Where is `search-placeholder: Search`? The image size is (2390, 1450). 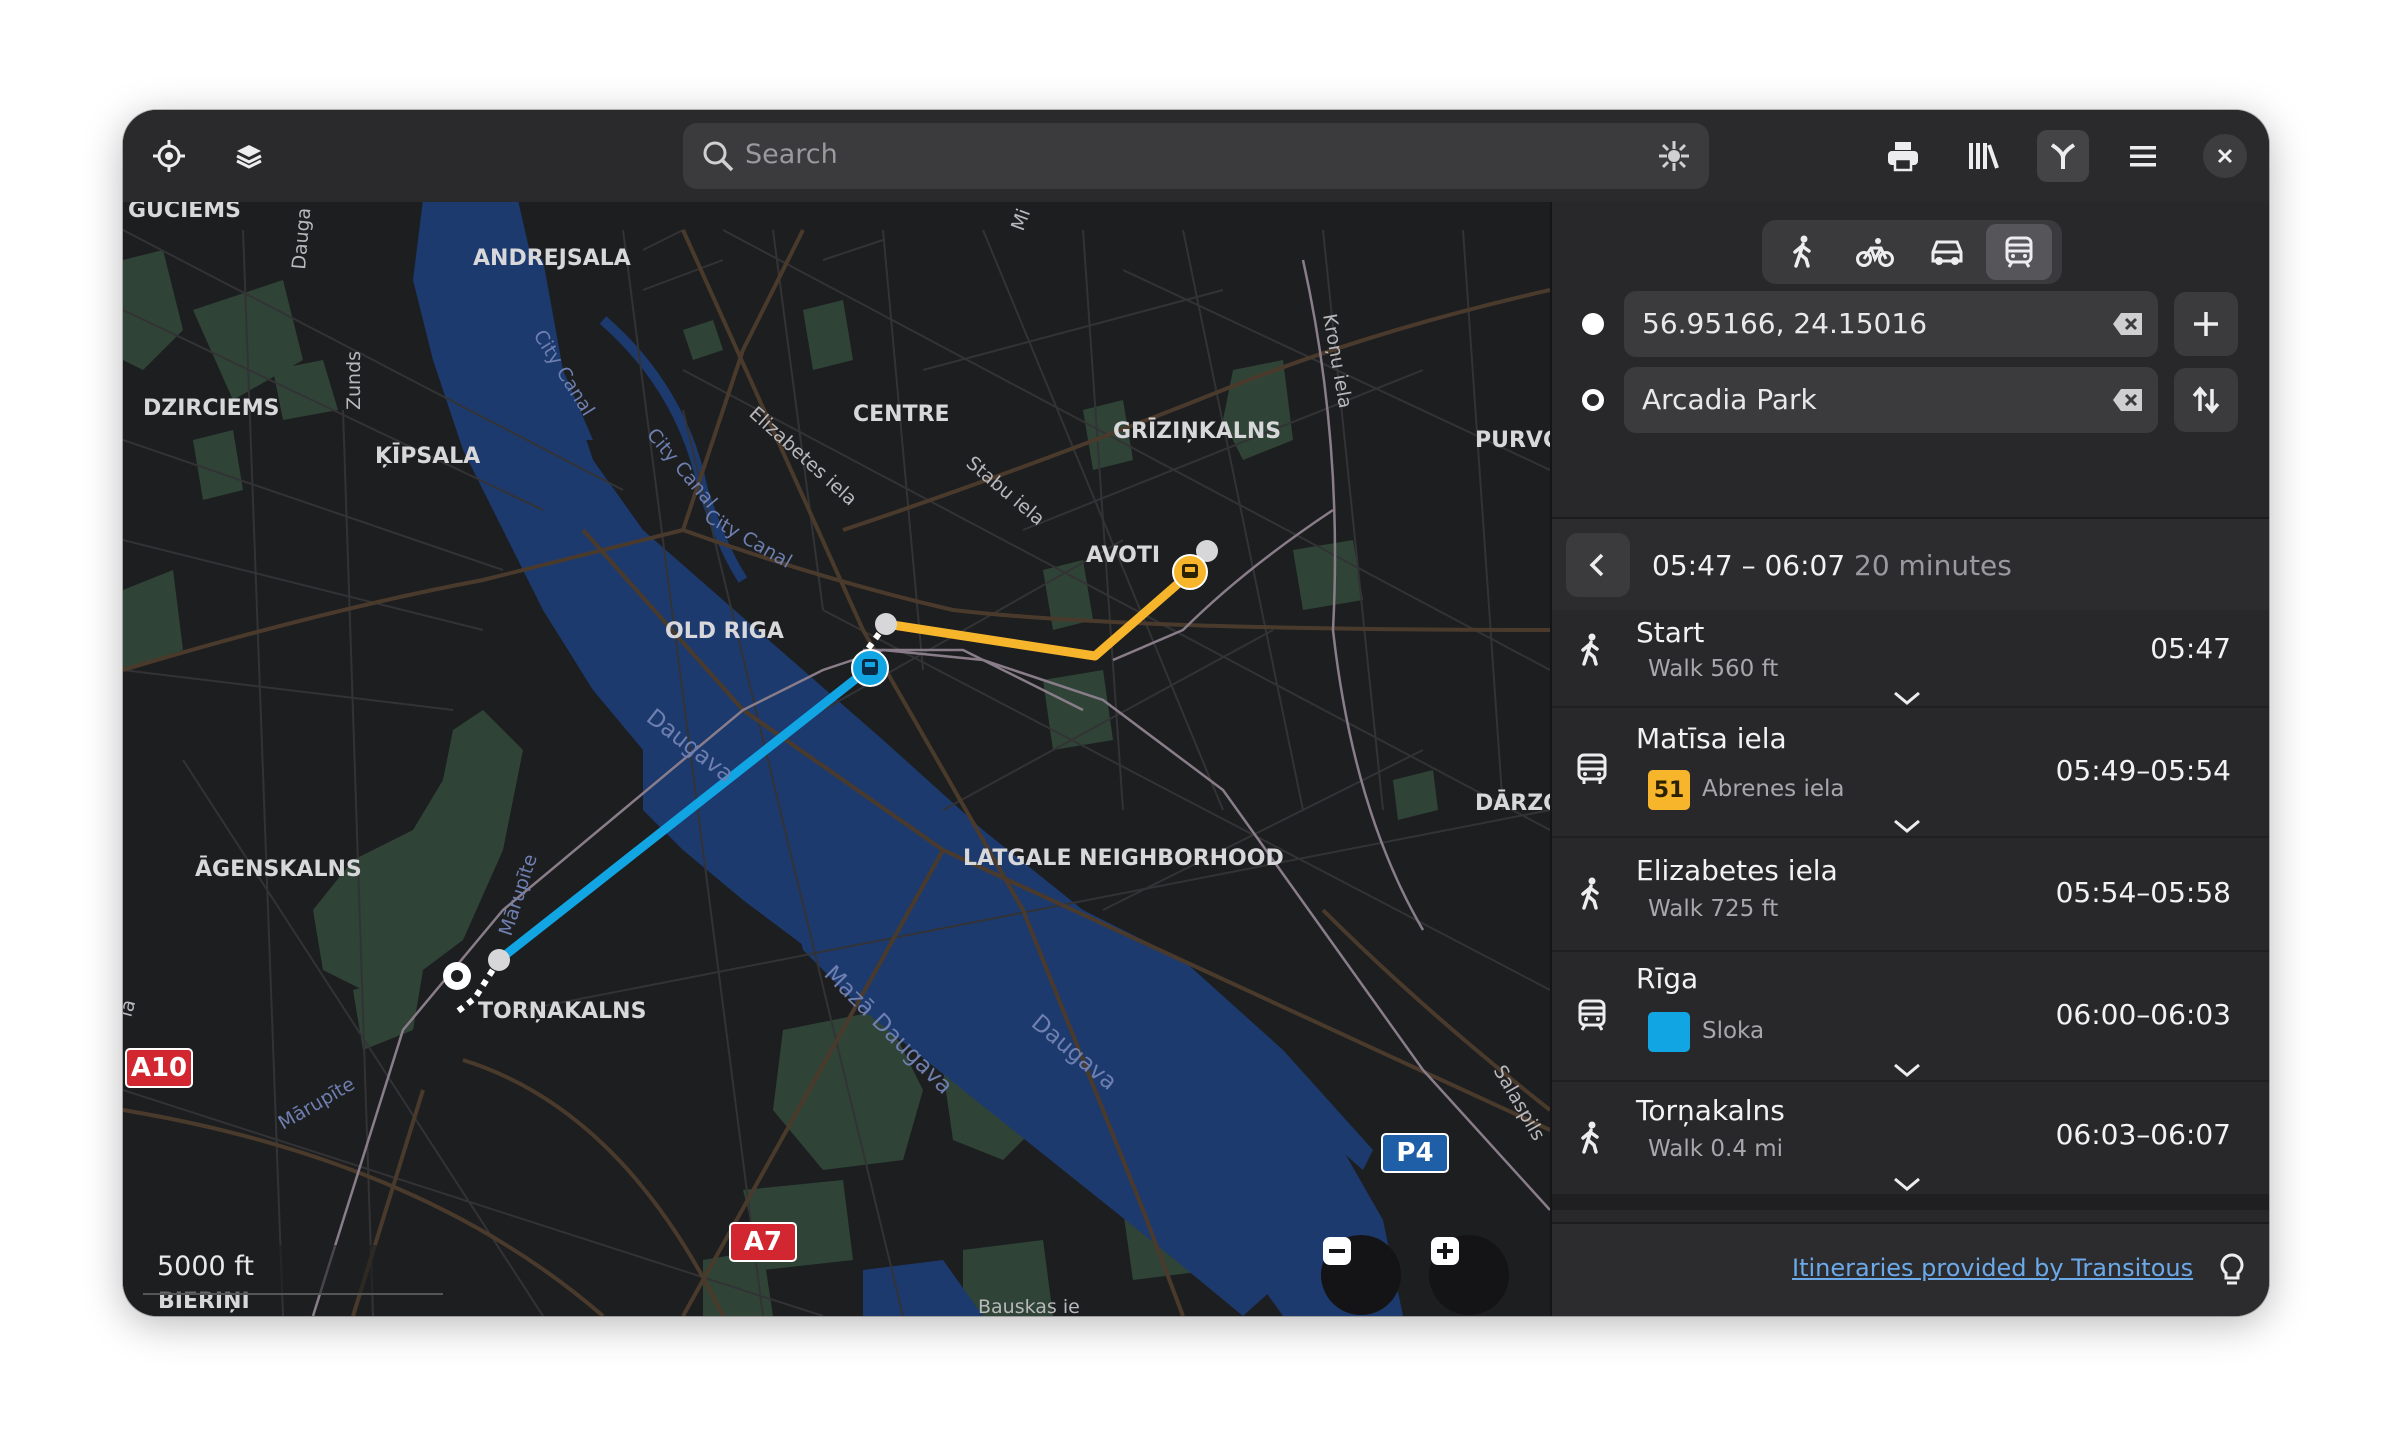 search-placeholder: Search is located at coordinates (791, 154).